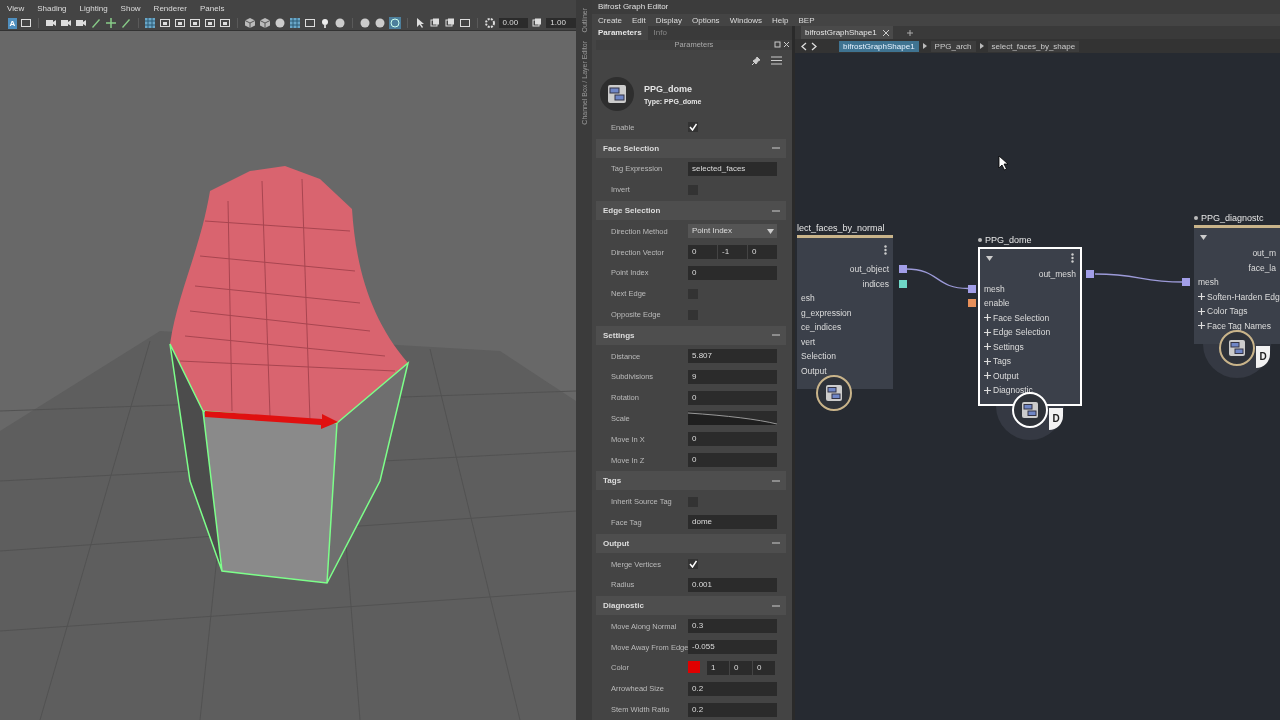 The height and width of the screenshot is (720, 1280). I want to click on breadcrumb: PPG_arch, so click(953, 46).